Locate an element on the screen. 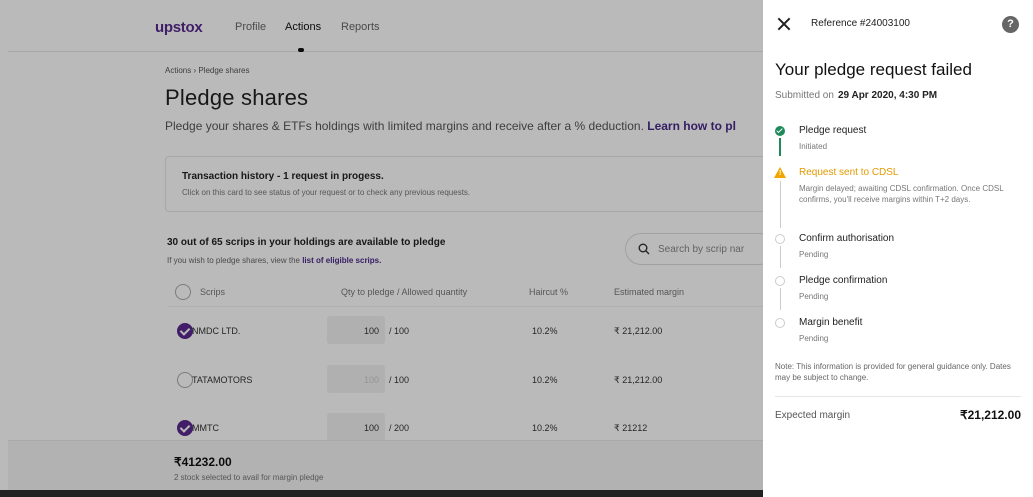 The width and height of the screenshot is (1033, 497). panel-header: Reference #24003100 ? is located at coordinates (898, 24).